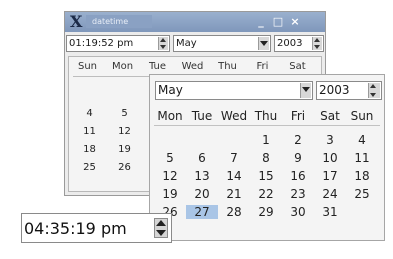 This screenshot has height=259, width=393. I want to click on weekday-header: Mon Tue Wed Thu Fri Sat Sun, so click(267, 117).